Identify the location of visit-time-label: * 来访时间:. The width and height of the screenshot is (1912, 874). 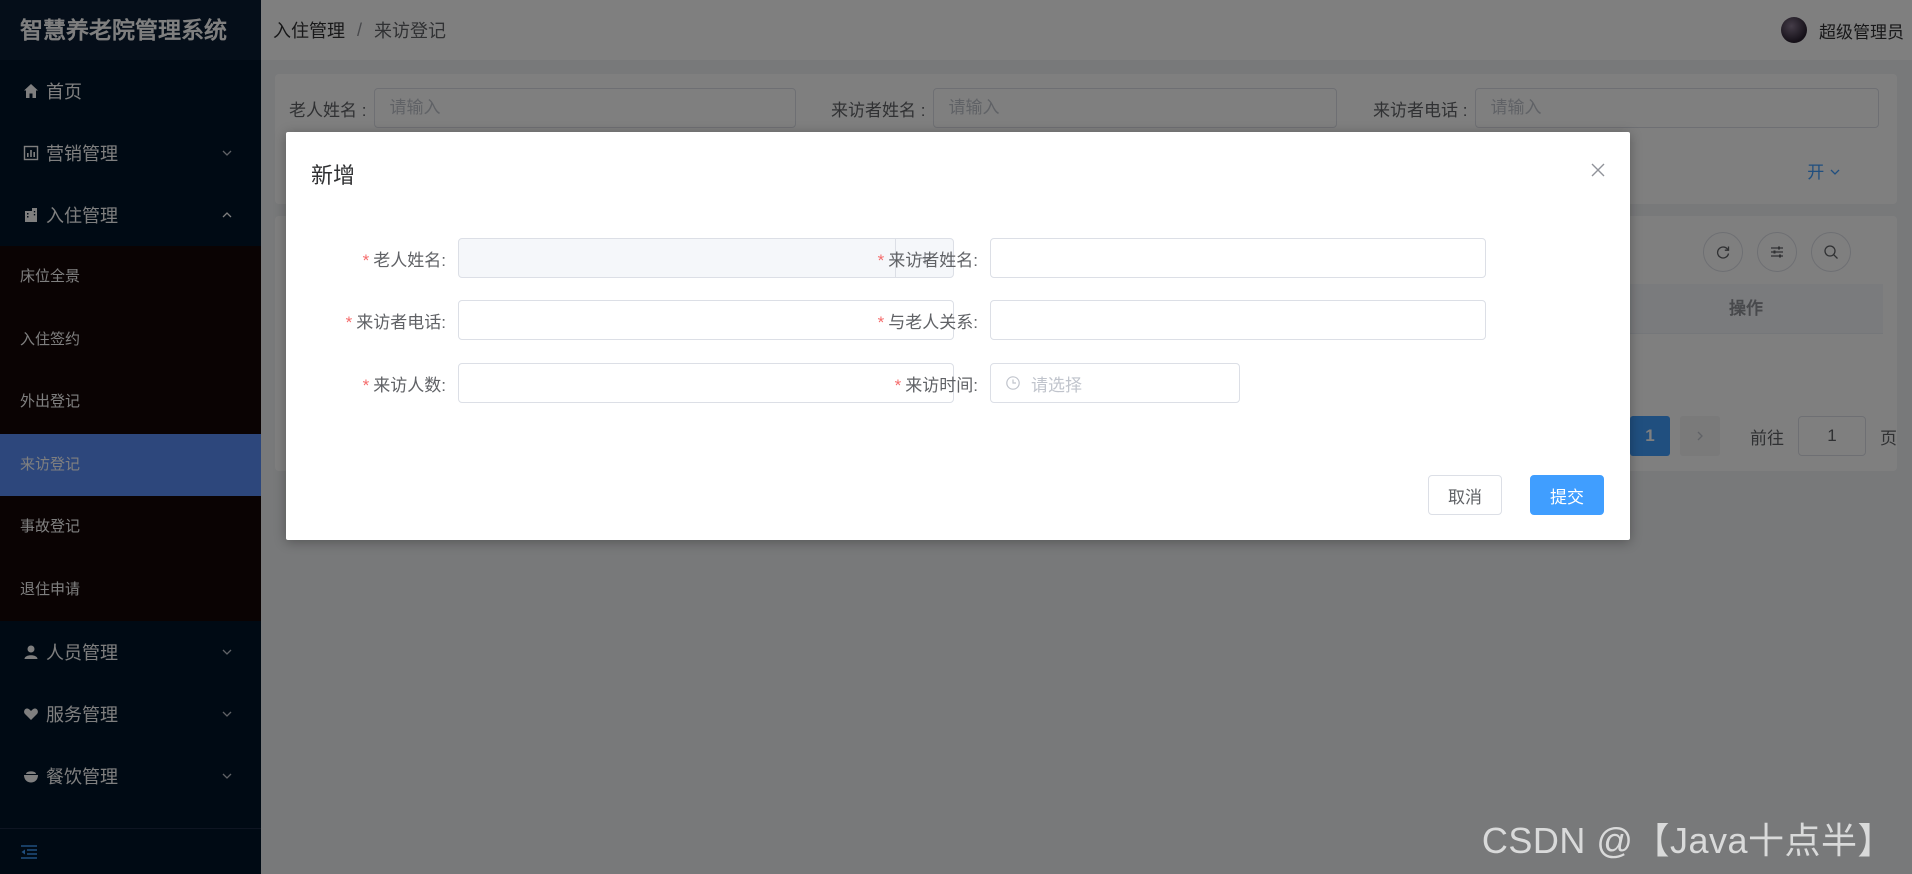
(936, 385).